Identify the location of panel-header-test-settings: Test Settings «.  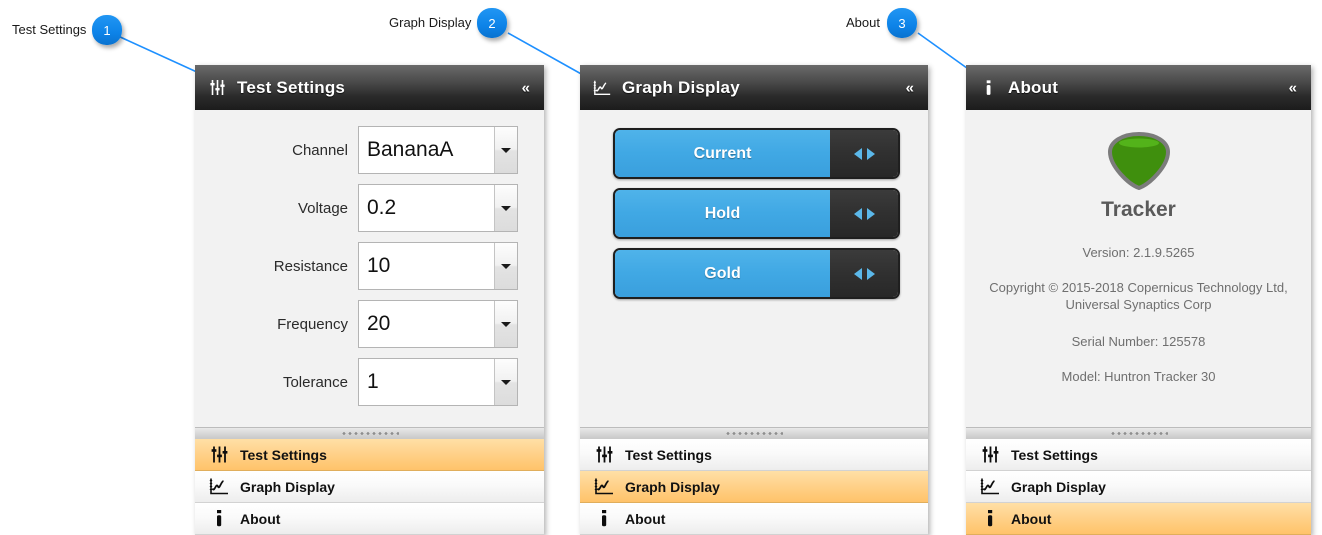
(369, 87).